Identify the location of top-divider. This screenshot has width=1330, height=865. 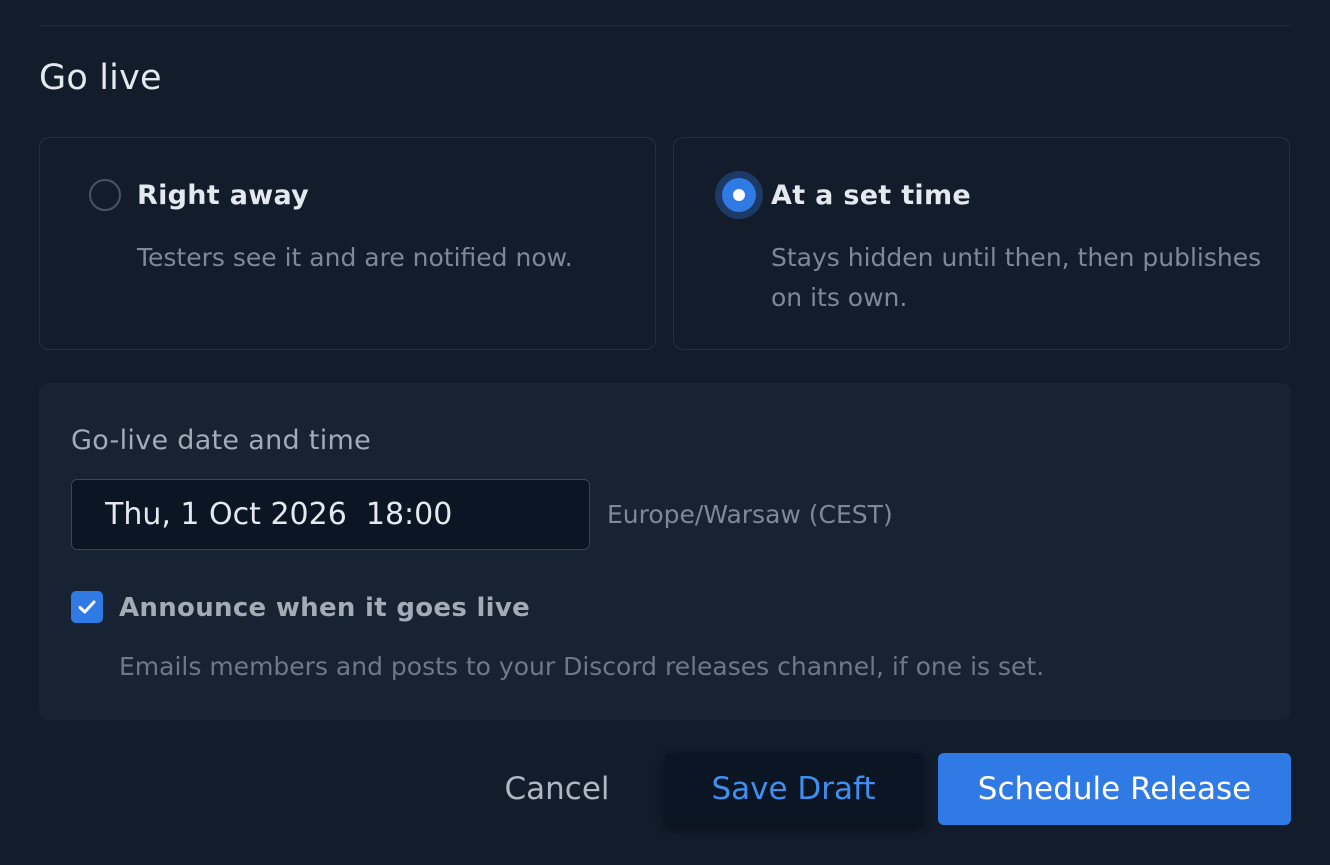
(665, 25).